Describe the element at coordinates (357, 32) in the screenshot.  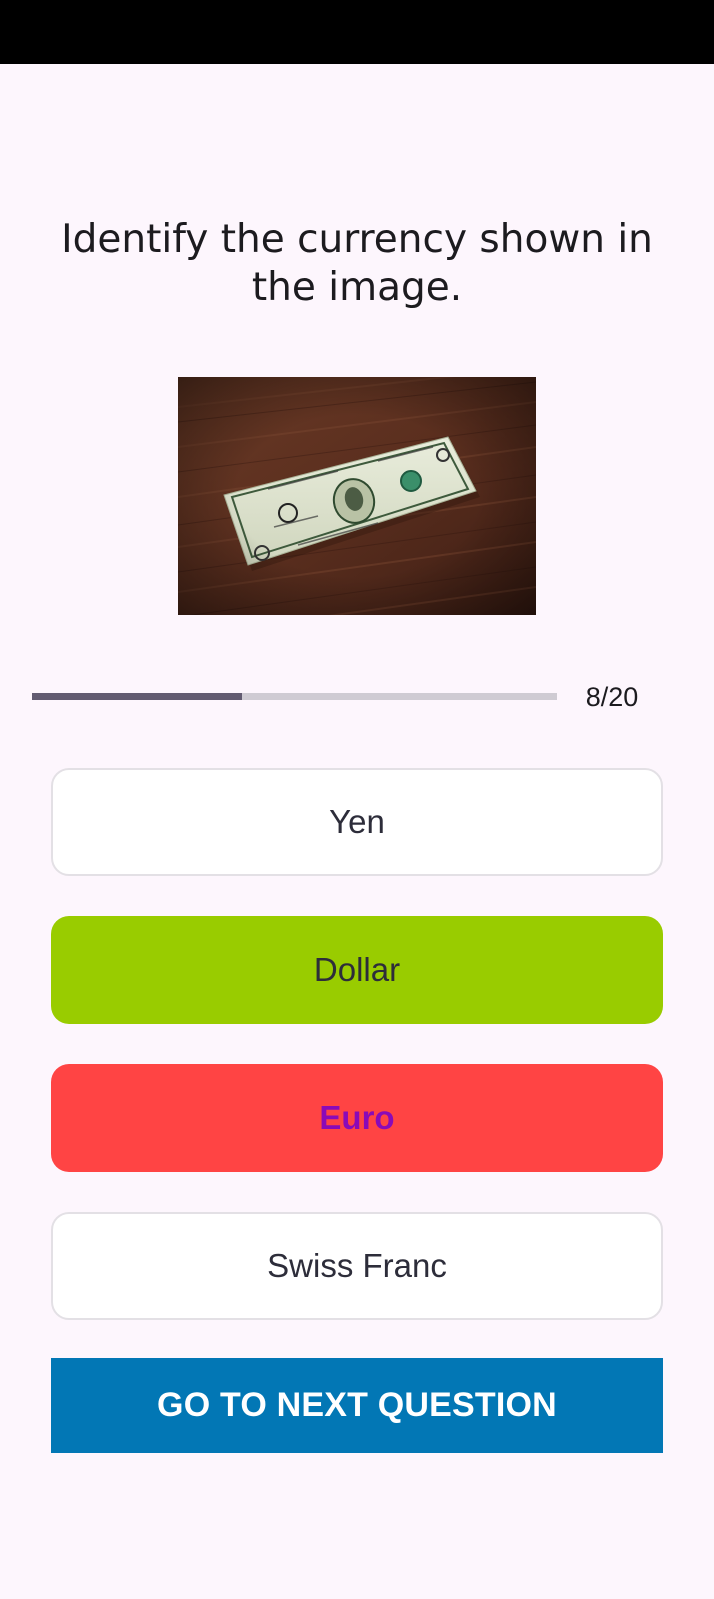
I see `status-bar` at that location.